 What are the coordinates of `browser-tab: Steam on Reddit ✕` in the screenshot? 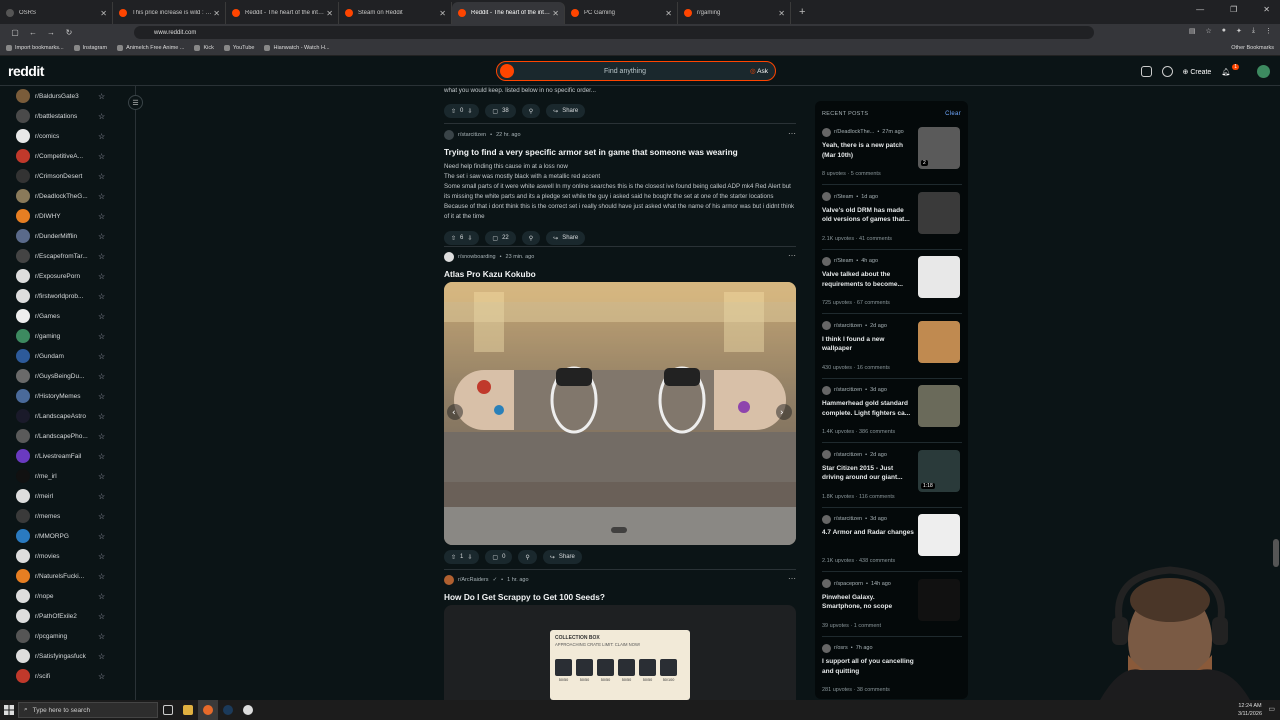 It's located at (395, 13).